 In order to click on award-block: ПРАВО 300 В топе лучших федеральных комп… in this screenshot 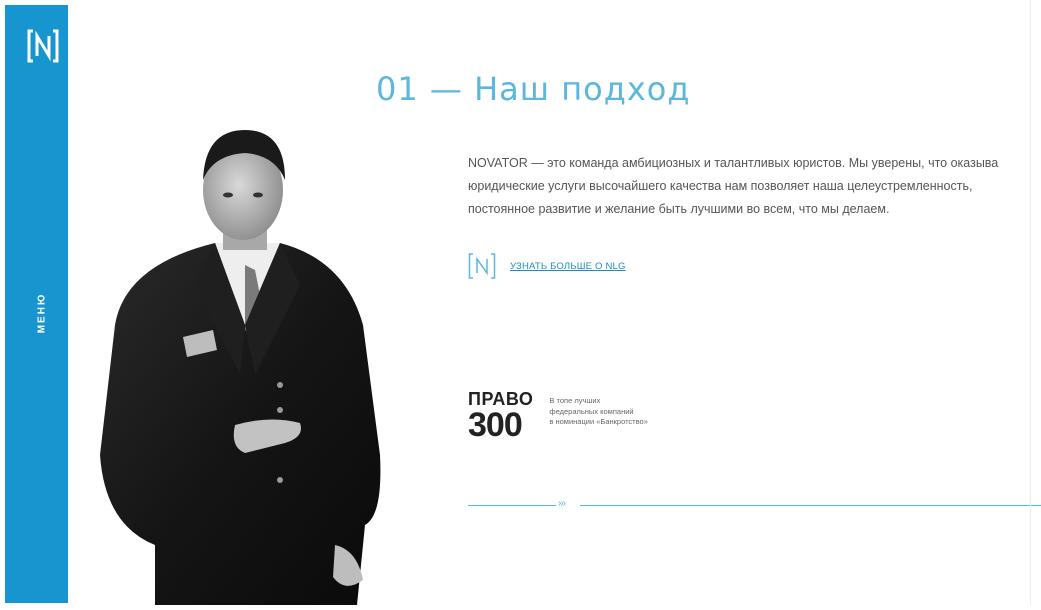, I will do `click(558, 416)`.